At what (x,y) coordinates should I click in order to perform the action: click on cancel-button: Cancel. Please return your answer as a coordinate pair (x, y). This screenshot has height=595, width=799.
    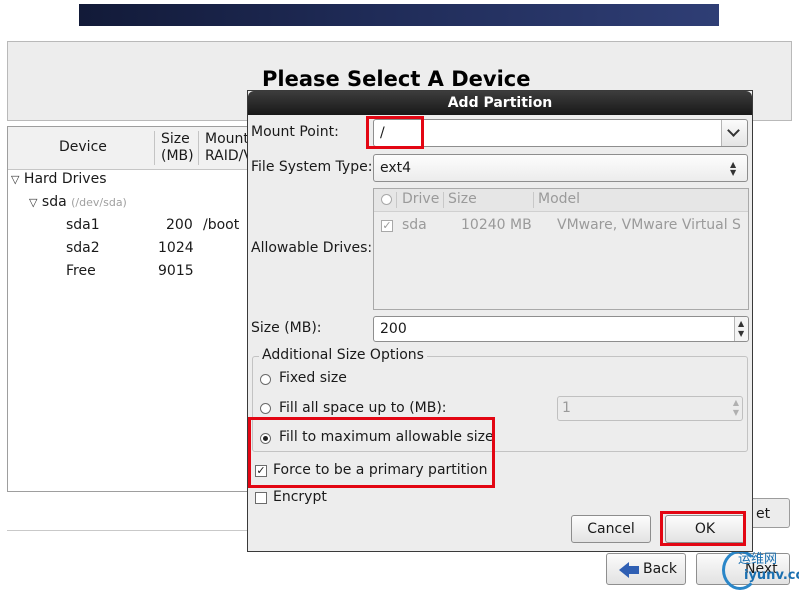
    Looking at the image, I should click on (611, 529).